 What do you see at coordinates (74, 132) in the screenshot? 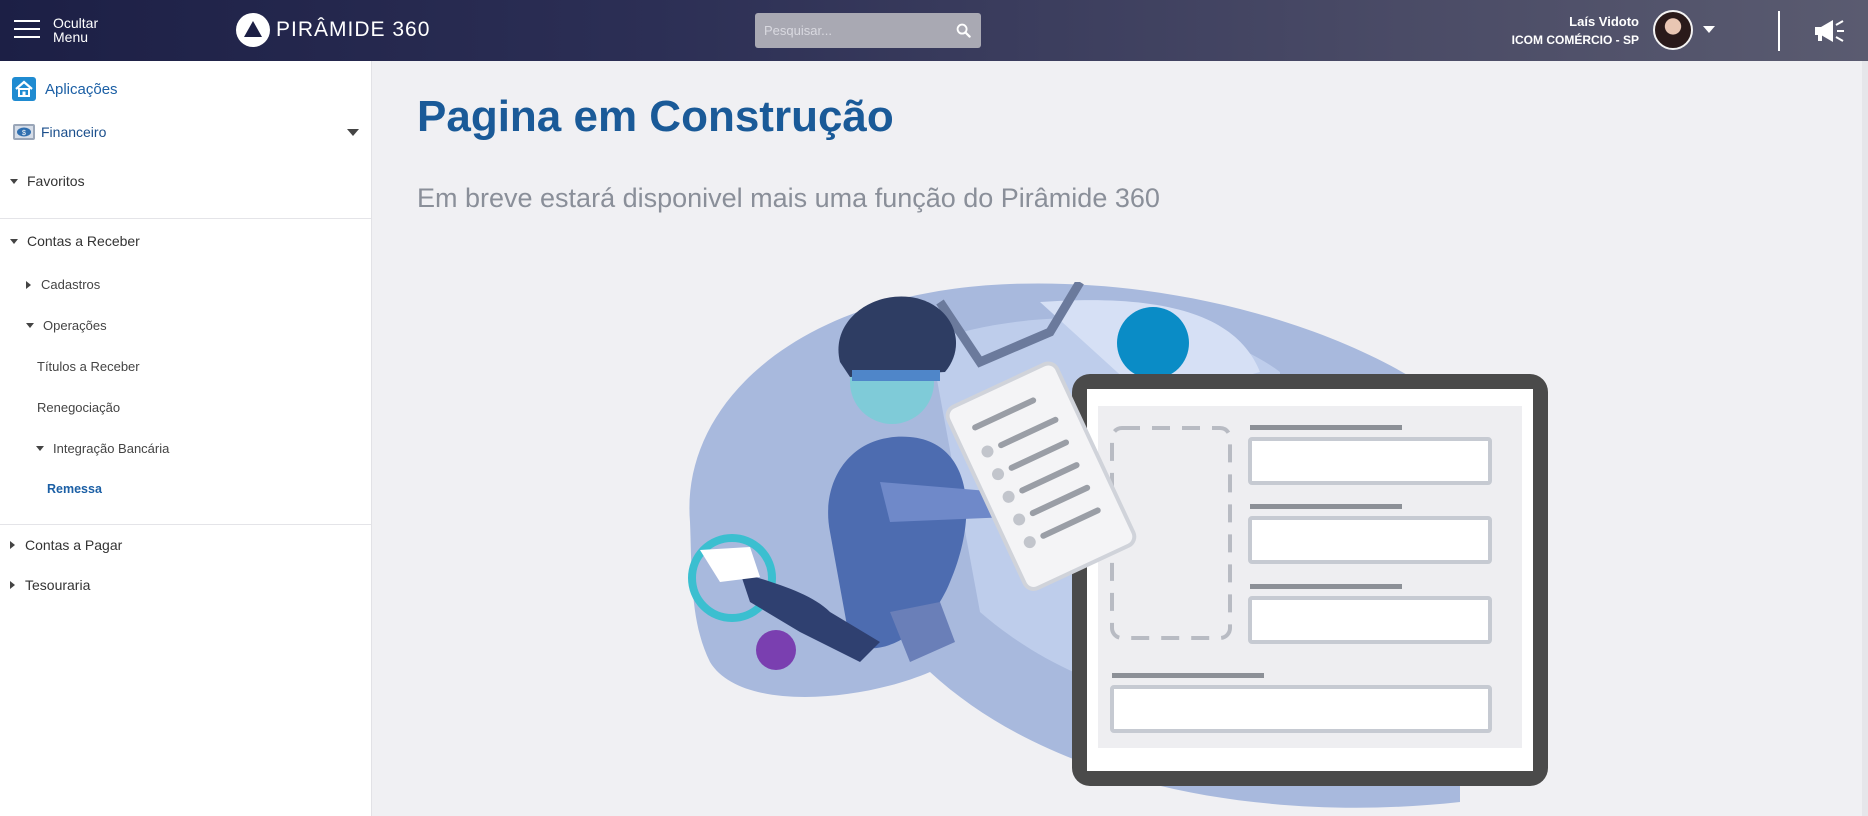
I see `module-label: Financeiro` at bounding box center [74, 132].